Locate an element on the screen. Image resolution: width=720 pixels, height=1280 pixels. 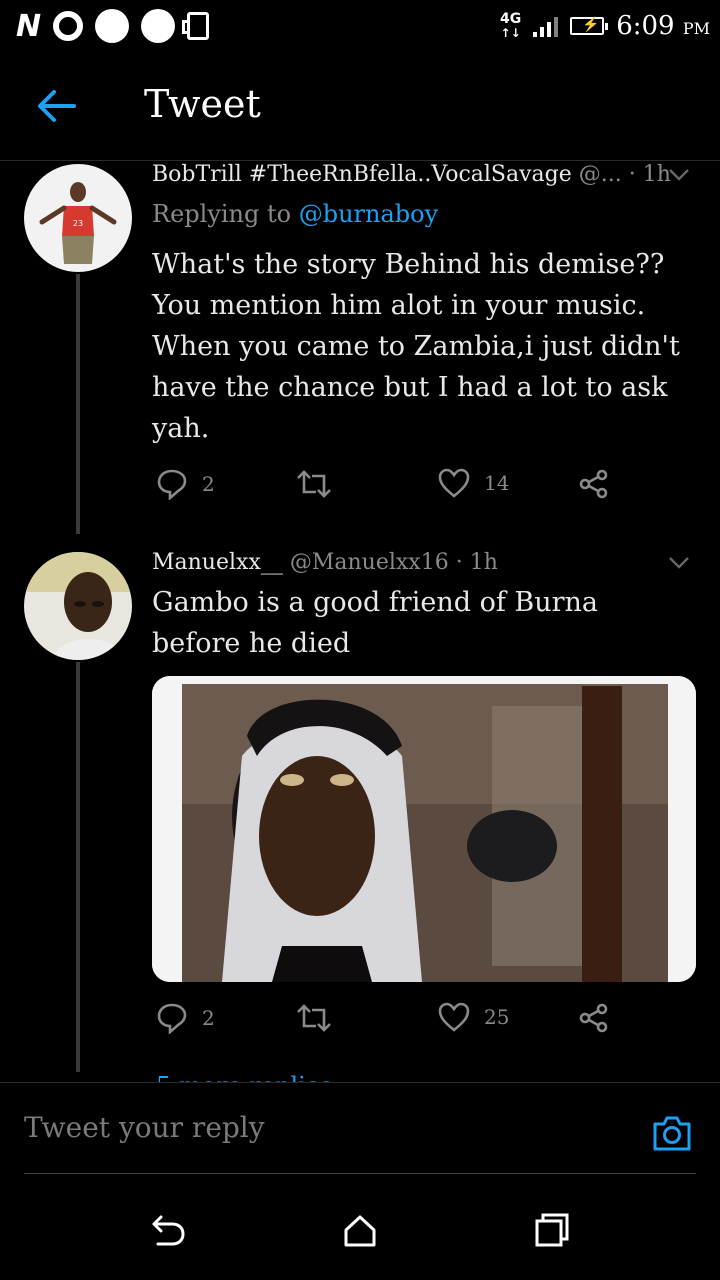
handle: @Manuelxx16 is located at coordinates (369, 562).